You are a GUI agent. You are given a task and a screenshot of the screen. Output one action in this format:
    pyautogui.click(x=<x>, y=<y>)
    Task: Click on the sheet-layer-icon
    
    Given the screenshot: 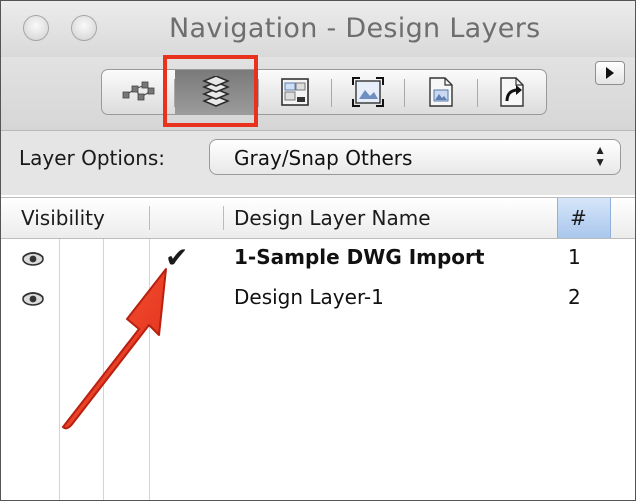 What is the action you would take?
    pyautogui.click(x=295, y=92)
    